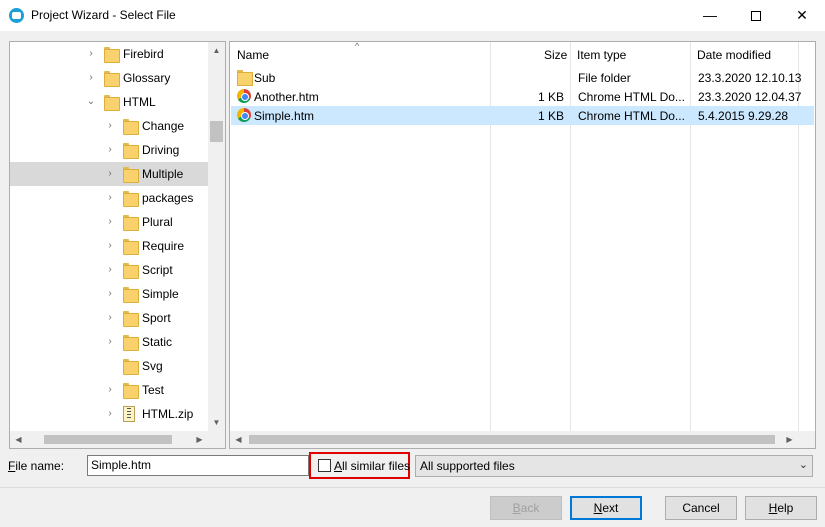  I want to click on all-similar-files-accelerator: A, so click(338, 466).